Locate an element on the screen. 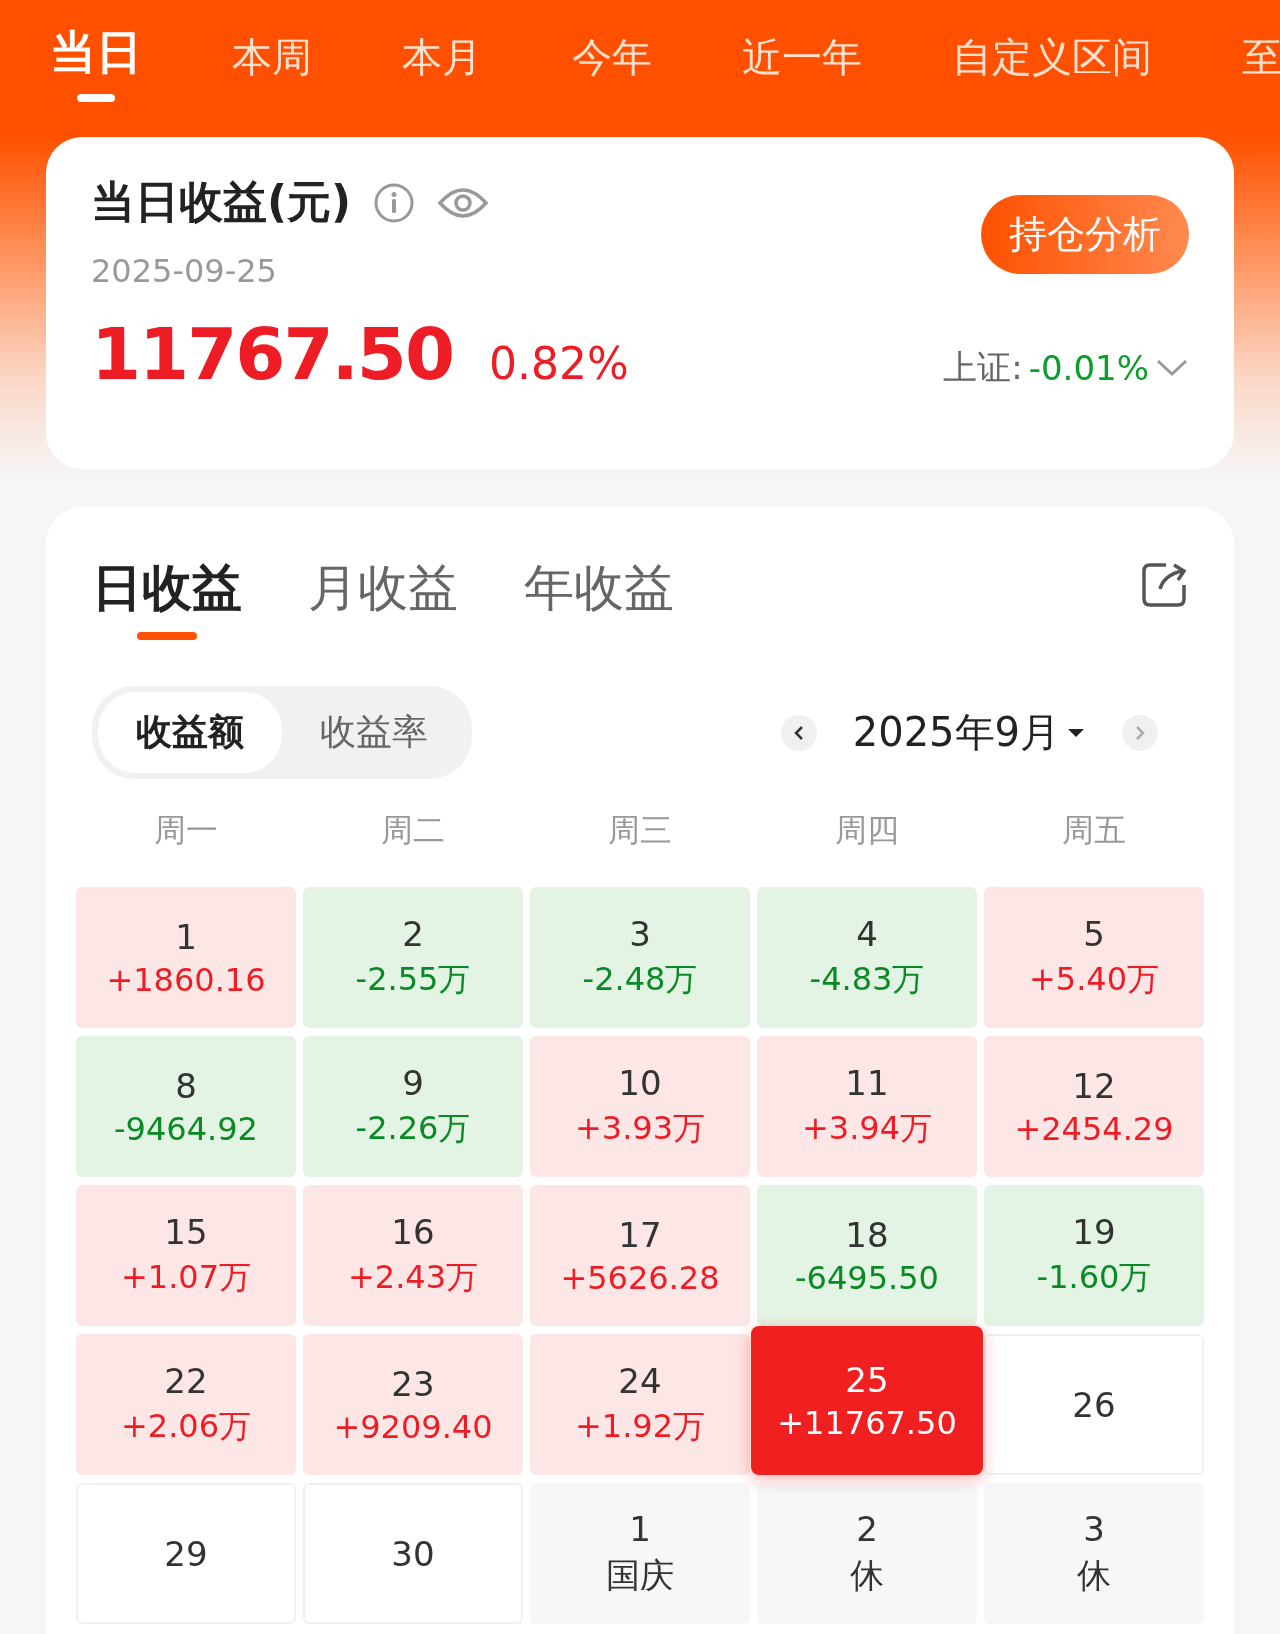 This screenshot has height=1634, width=1280. weekday-label: 周四 is located at coordinates (867, 830).